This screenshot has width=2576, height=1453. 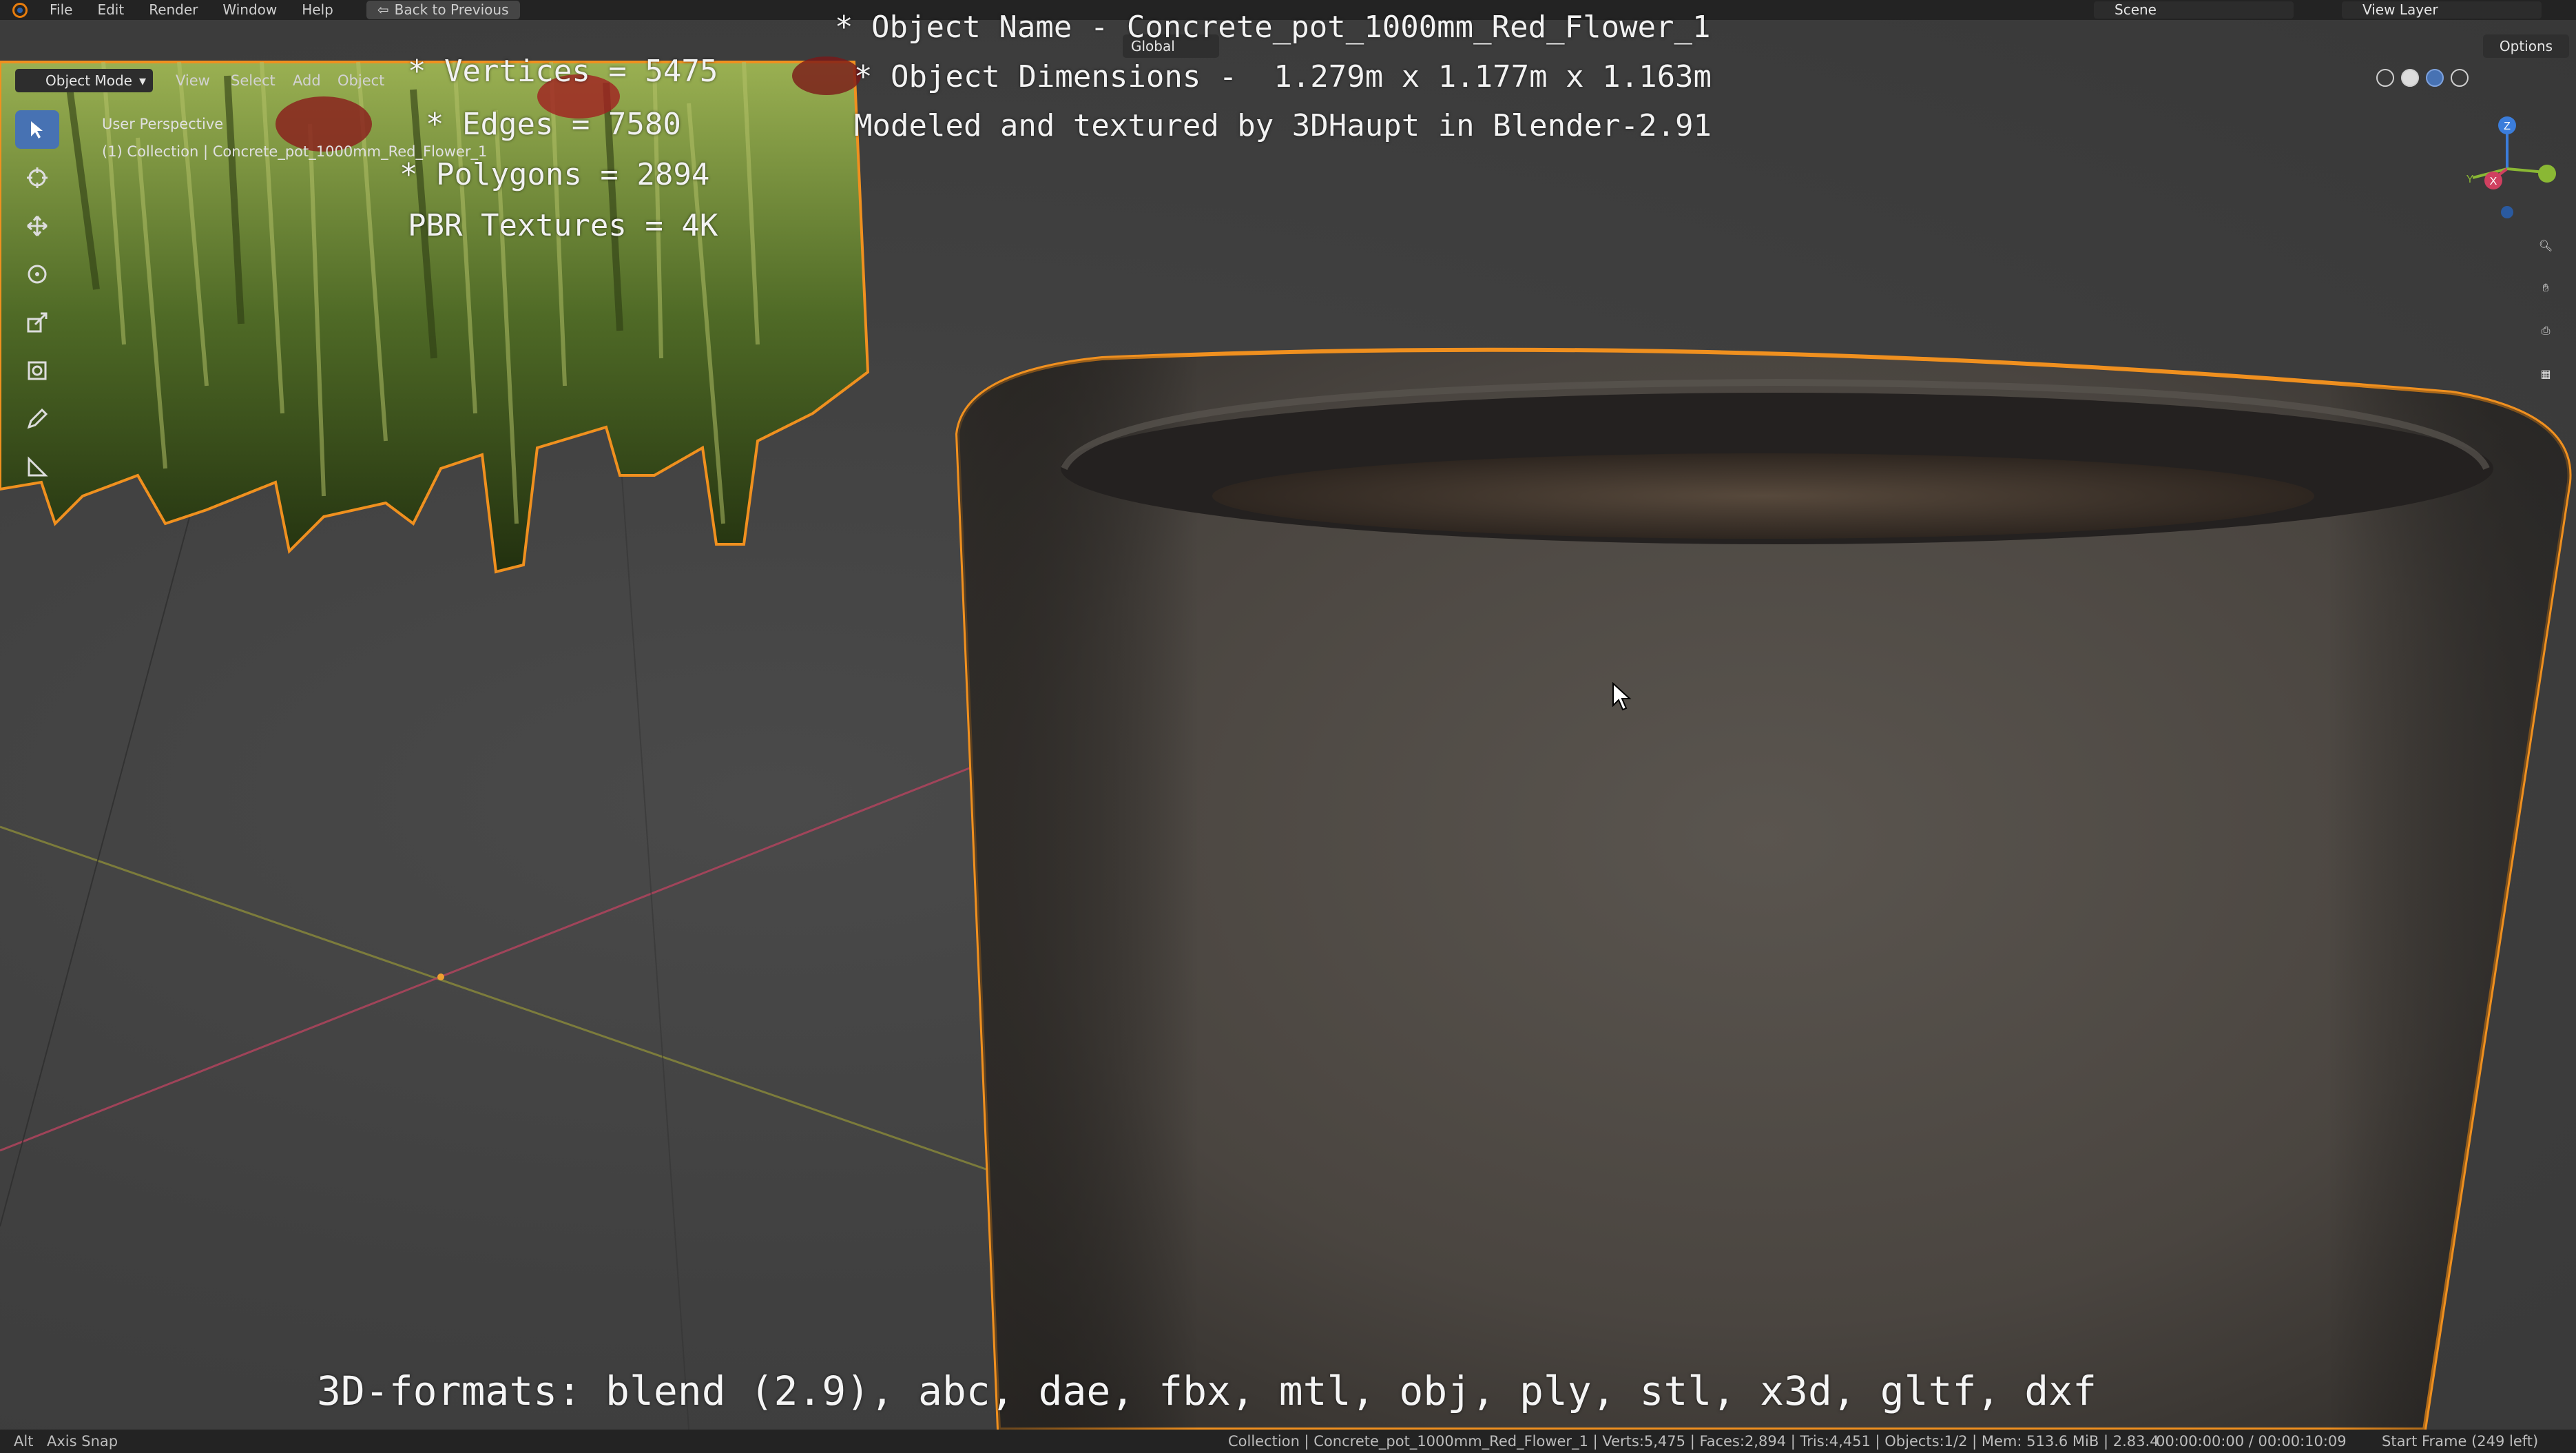 I want to click on cursor-tool, so click(x=37, y=177).